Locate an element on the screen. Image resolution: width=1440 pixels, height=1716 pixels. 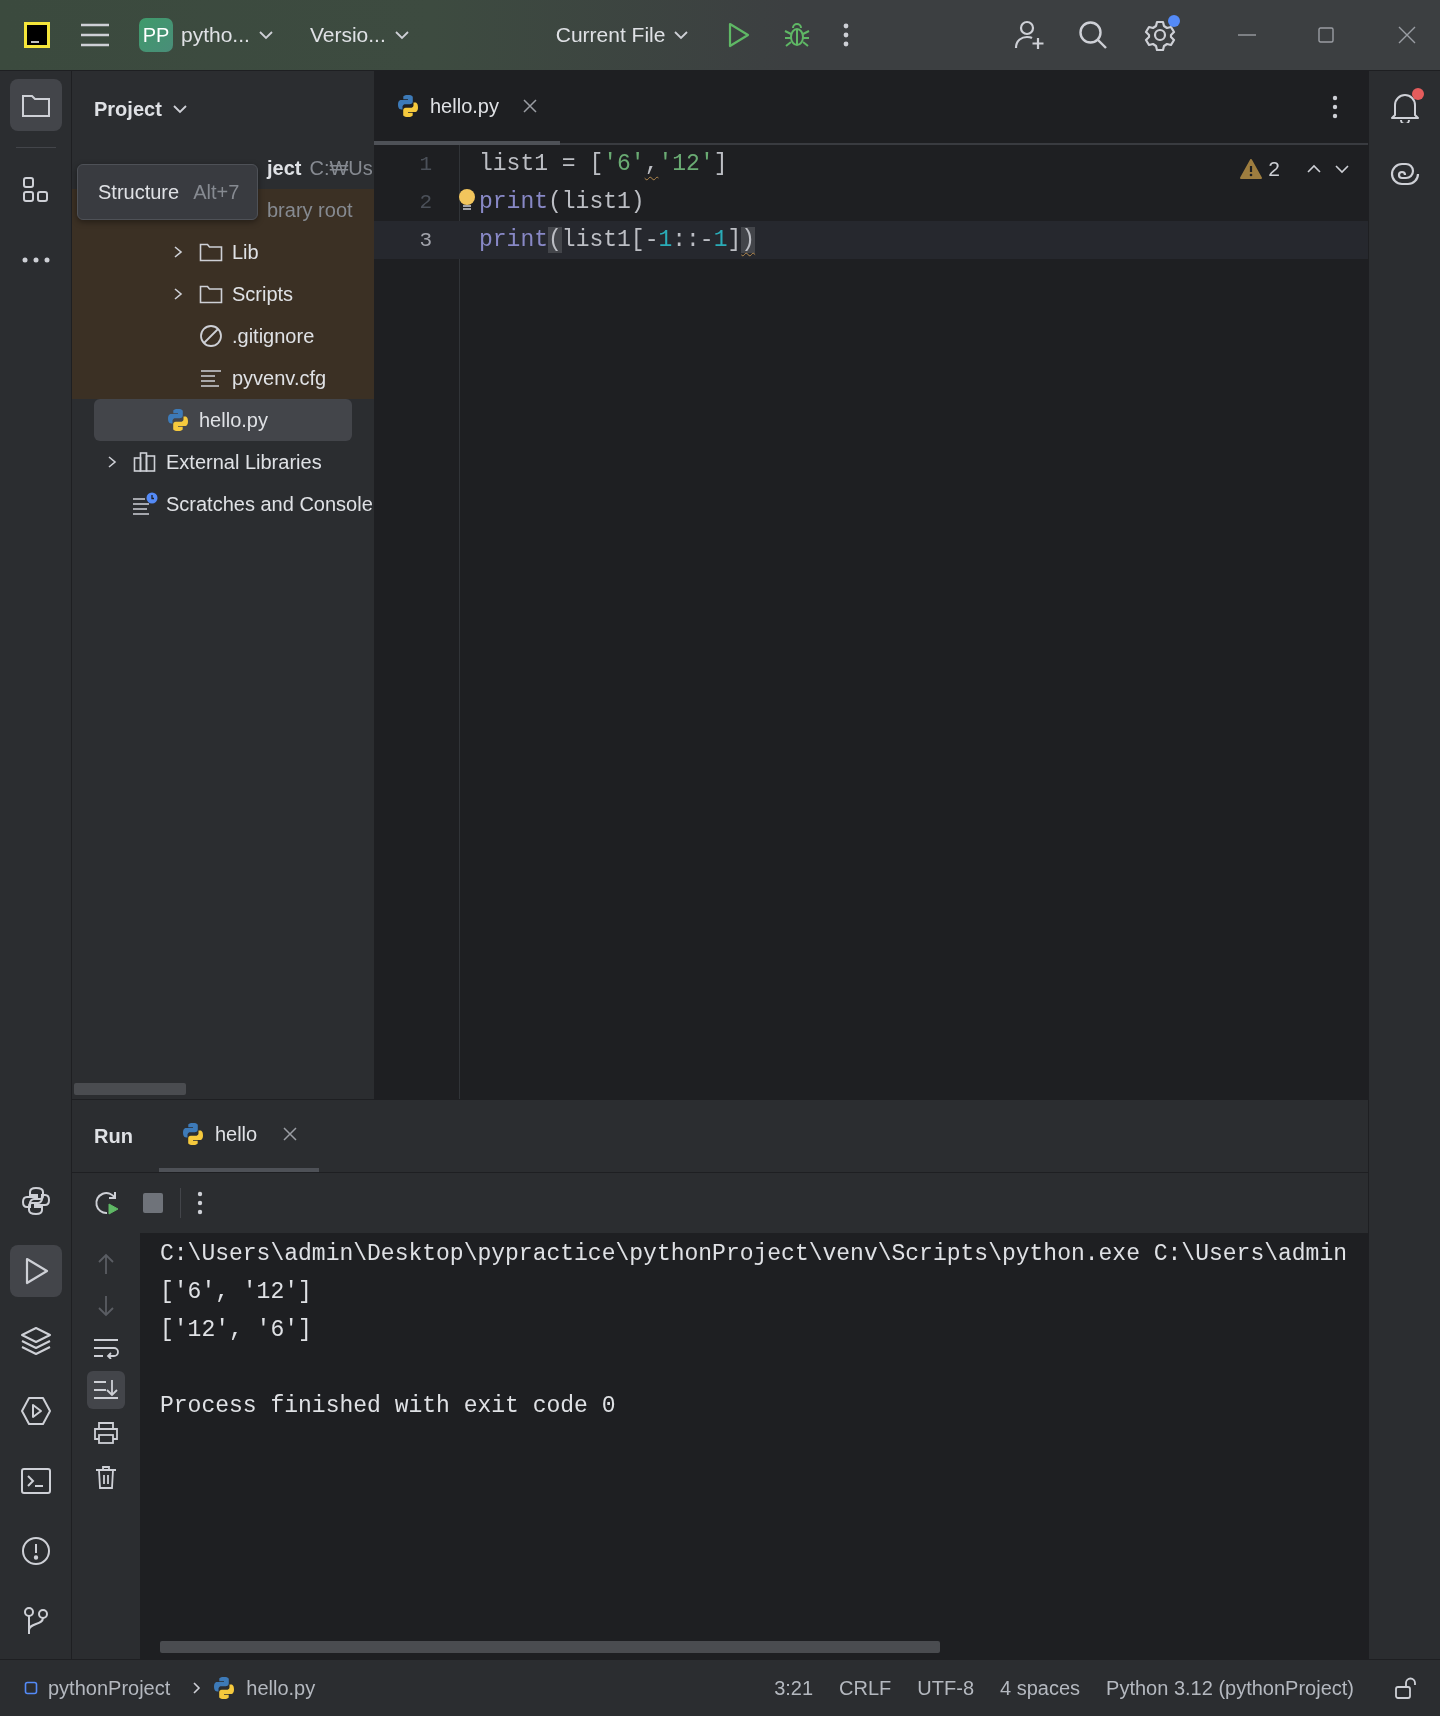
breadcrumb: pythonProject is located at coordinates (109, 1688).